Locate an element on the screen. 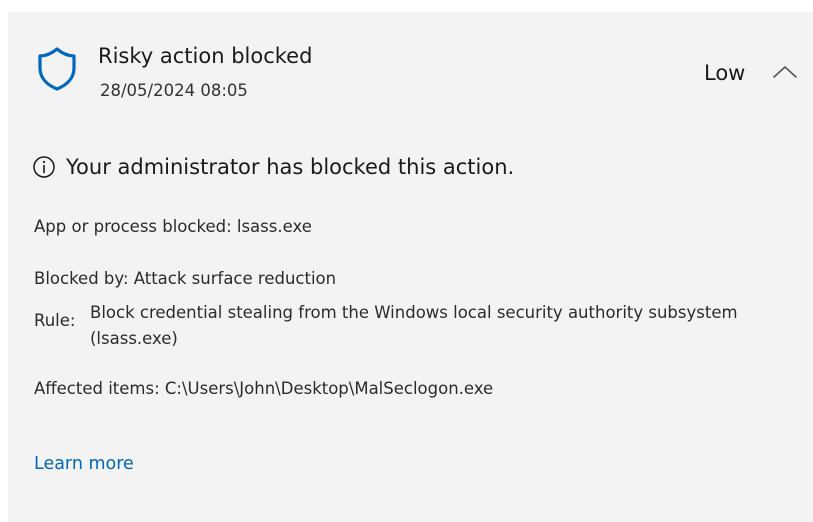 This screenshot has height=522, width=813. notification-timestamp: 28/05/2024 08:05 is located at coordinates (174, 90).